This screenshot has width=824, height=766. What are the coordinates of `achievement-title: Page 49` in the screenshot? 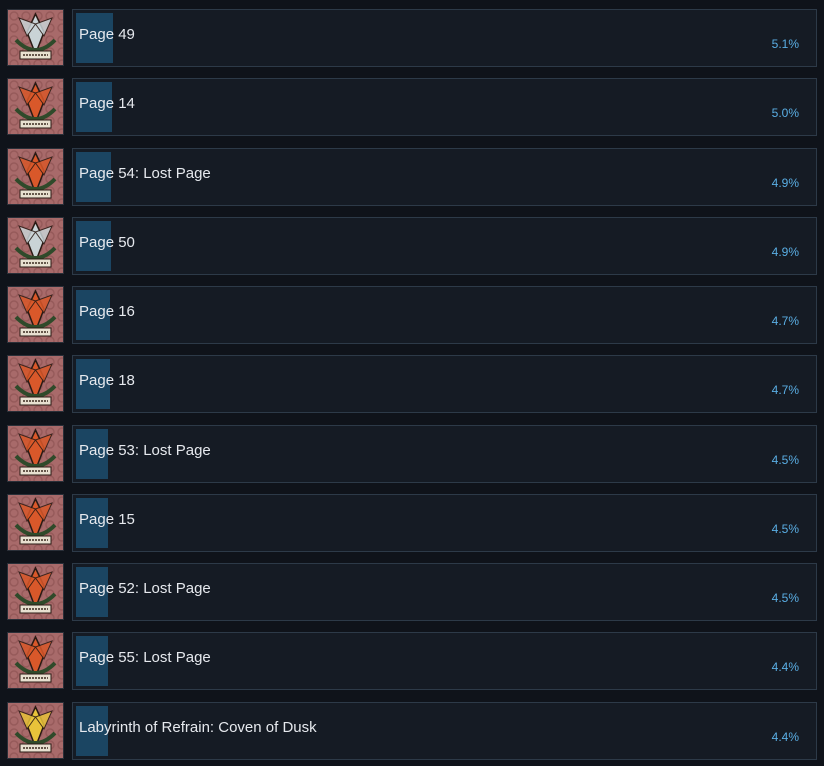 It's located at (107, 34).